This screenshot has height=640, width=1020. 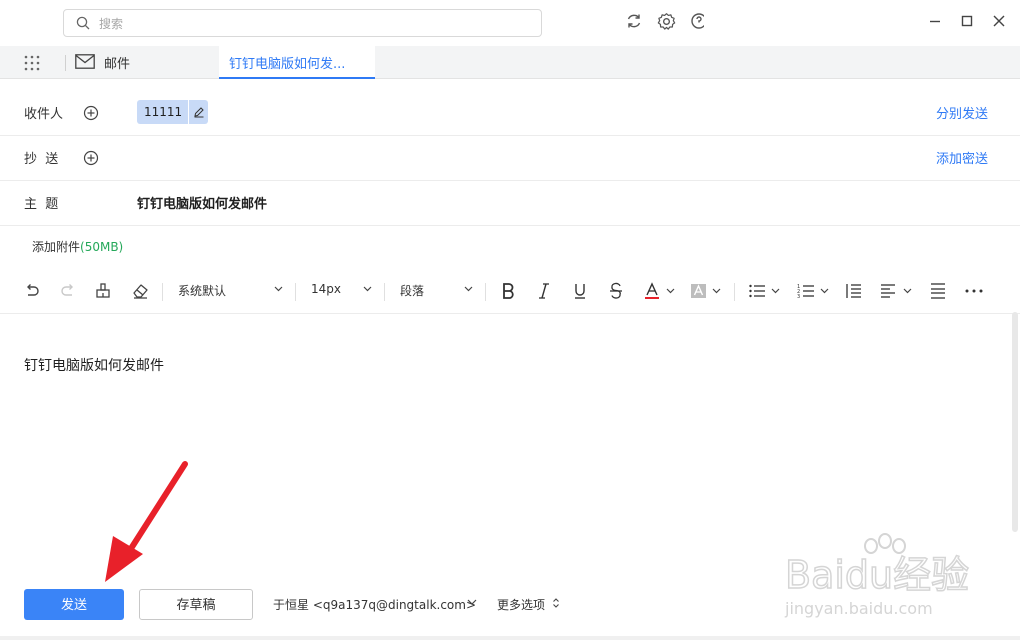 I want to click on numbered-list-icon: 123, so click(x=814, y=291).